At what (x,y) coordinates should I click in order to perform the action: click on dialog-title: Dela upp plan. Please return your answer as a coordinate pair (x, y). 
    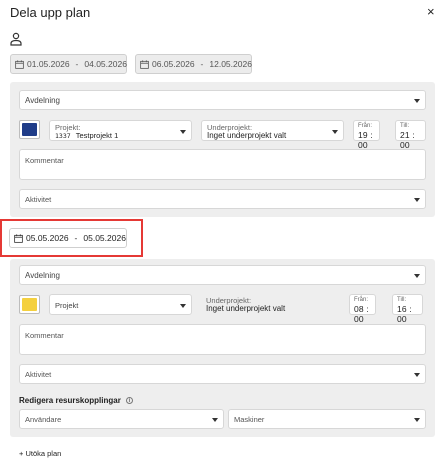
    Looking at the image, I should click on (50, 12).